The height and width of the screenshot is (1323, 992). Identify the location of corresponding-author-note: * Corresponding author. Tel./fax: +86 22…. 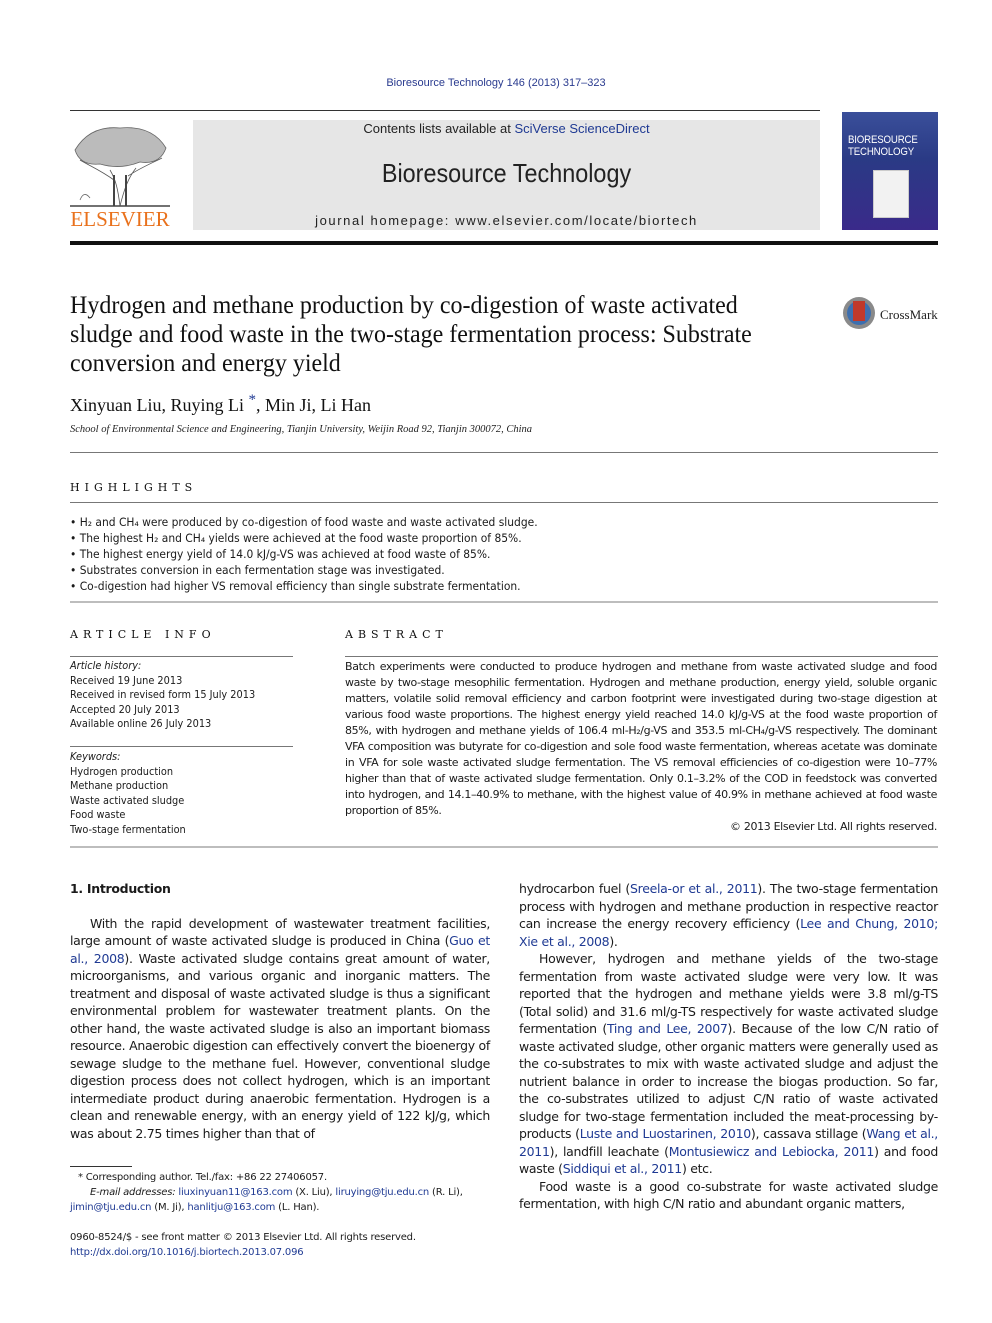
(202, 1177).